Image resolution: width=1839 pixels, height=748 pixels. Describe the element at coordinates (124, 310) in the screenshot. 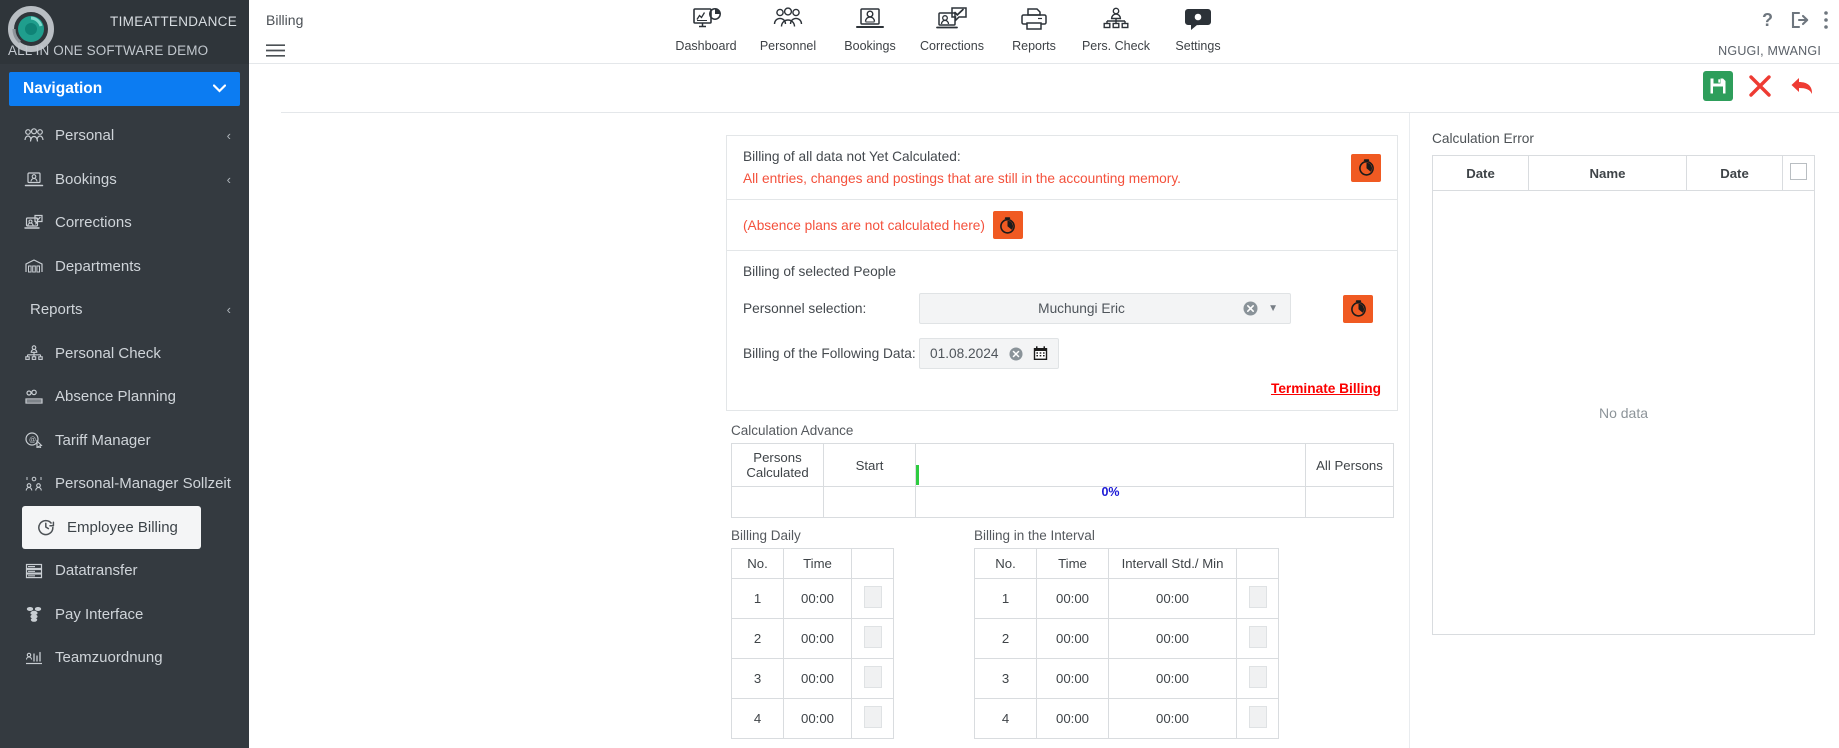

I see `sidebar-item-reports: Reports ‹` at that location.